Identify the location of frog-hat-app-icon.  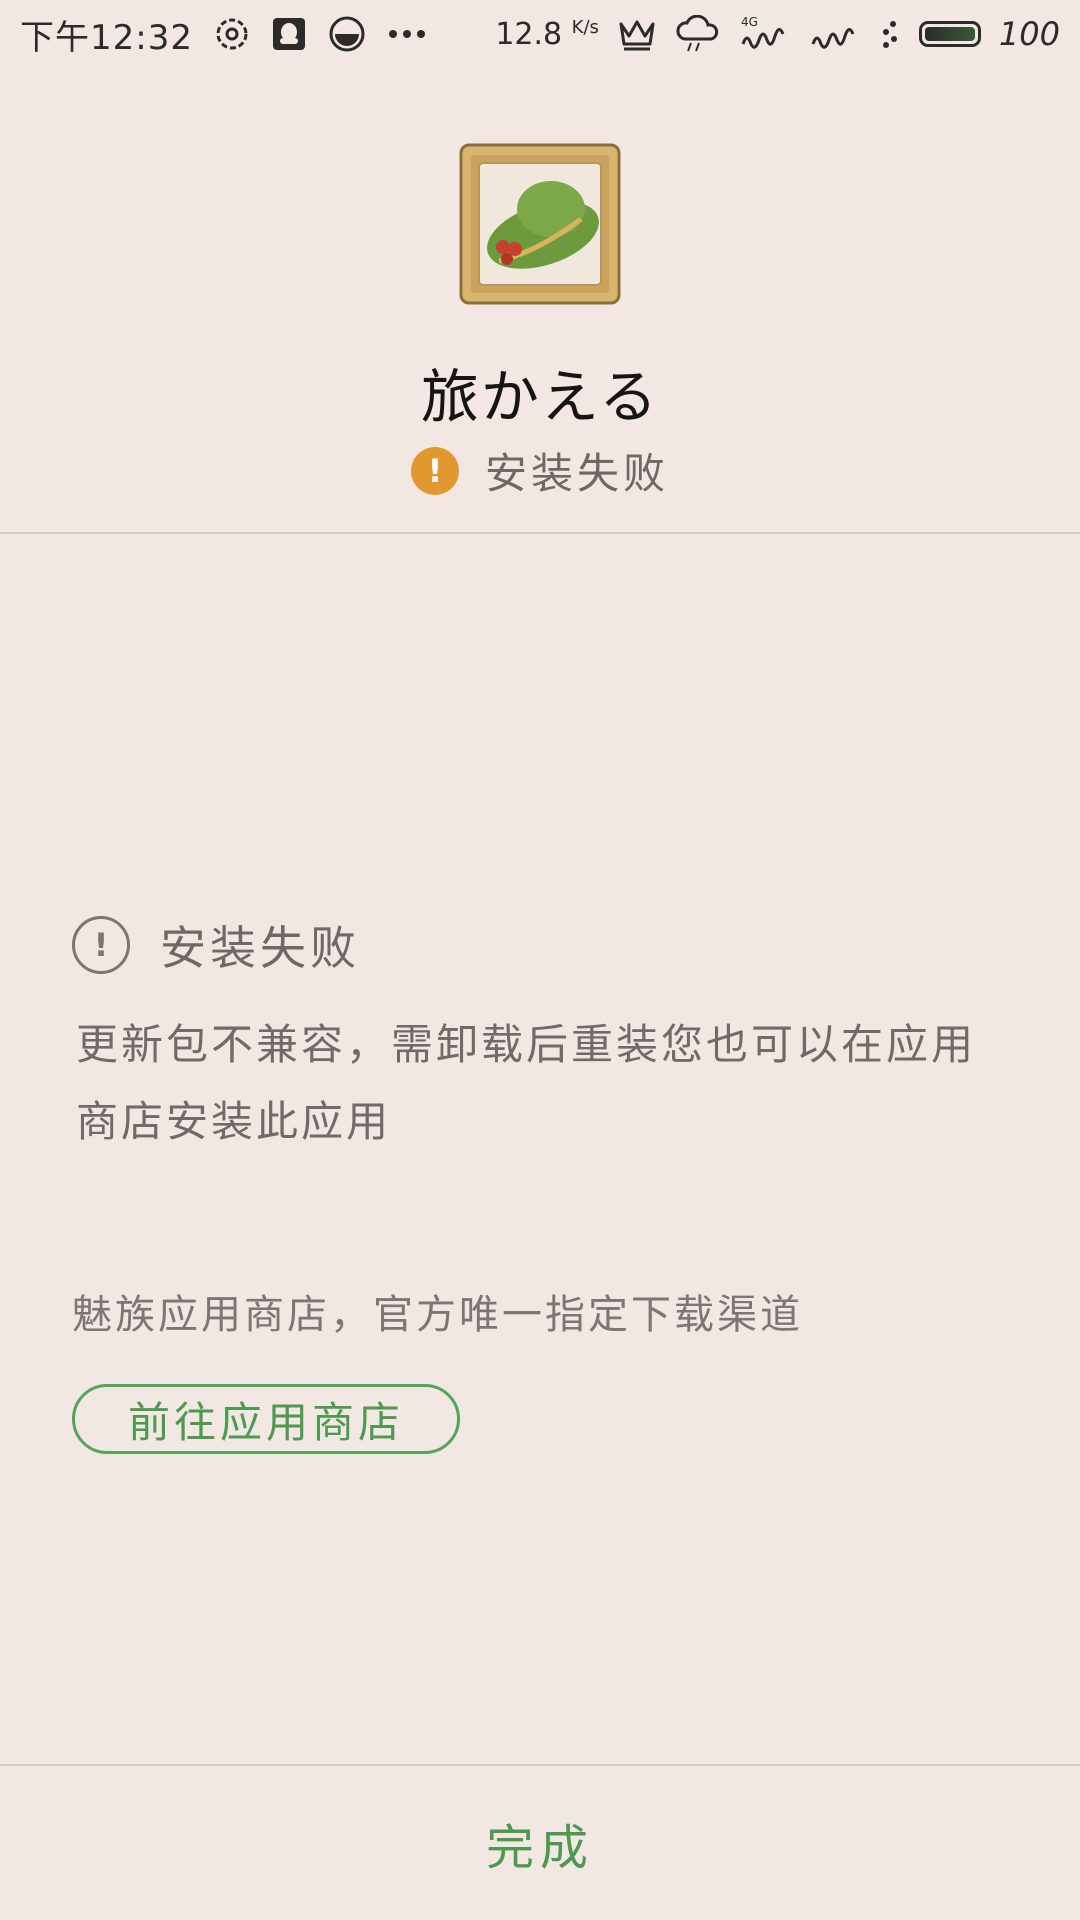
(540, 224).